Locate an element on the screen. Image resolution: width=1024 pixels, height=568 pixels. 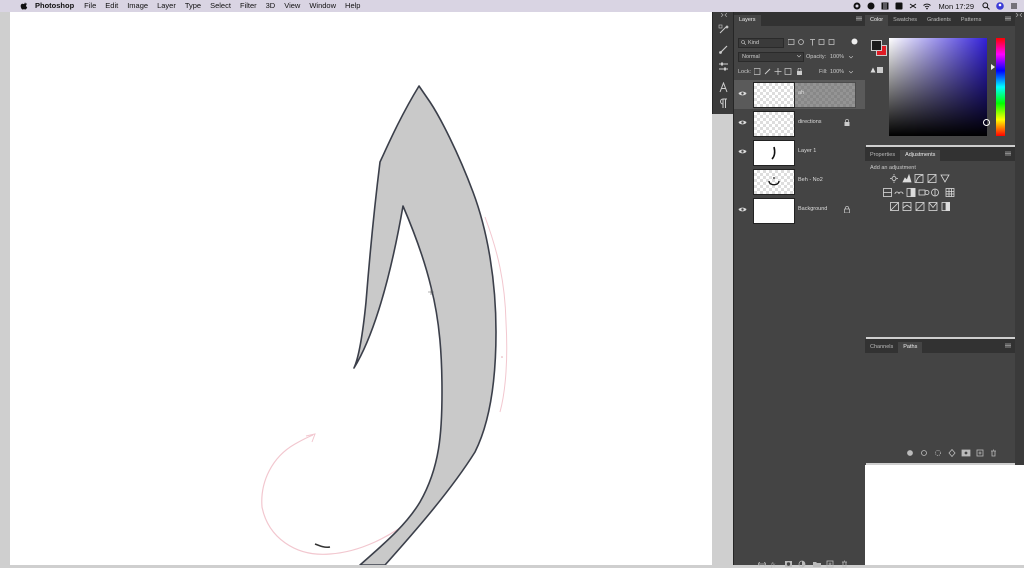
add-adjustment-hint: Add an adjustment is located at coordinates (893, 168).